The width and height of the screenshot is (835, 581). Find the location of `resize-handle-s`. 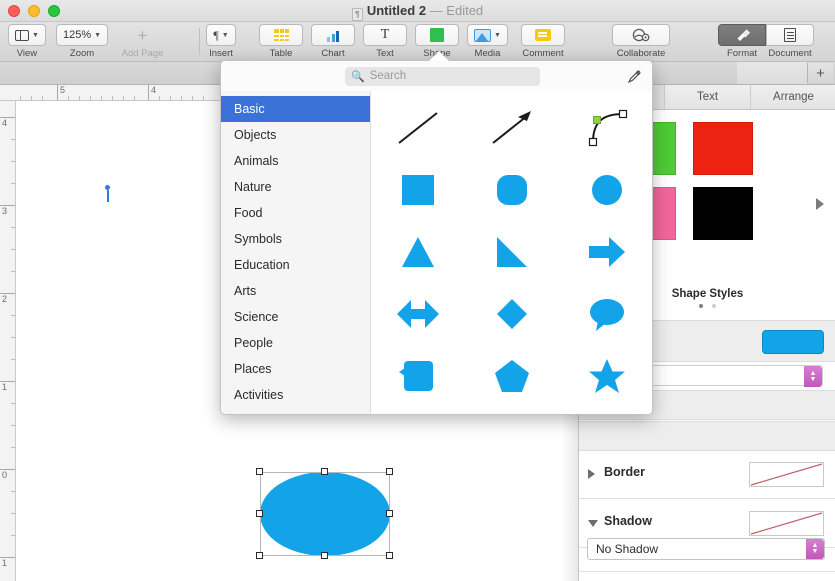

resize-handle-s is located at coordinates (324, 555).